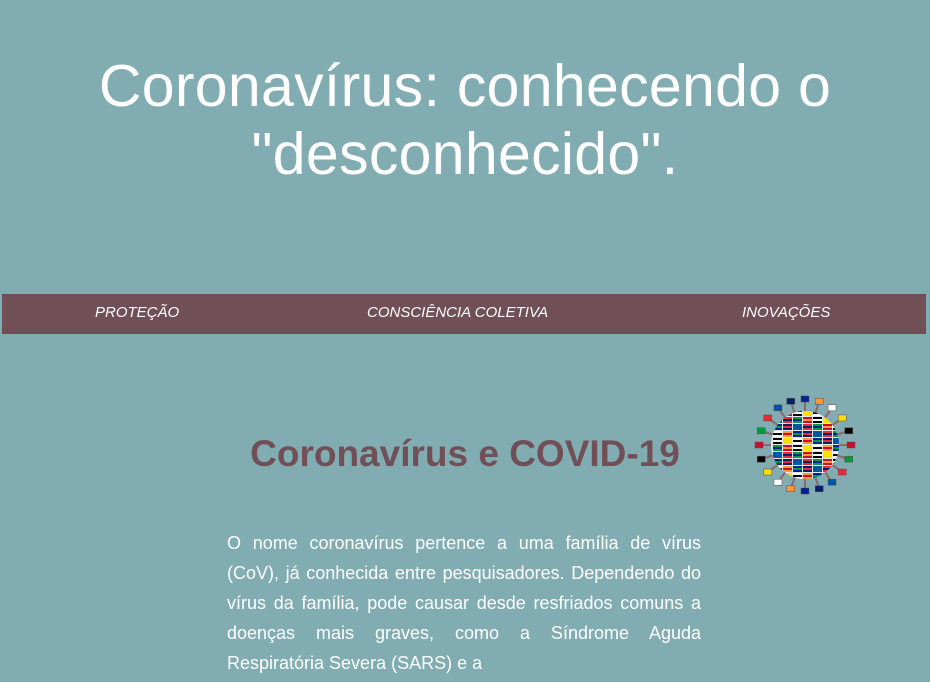 The width and height of the screenshot is (930, 682). Describe the element at coordinates (465, 453) in the screenshot. I see `section-heading: Coronavírus e COVID-19` at that location.